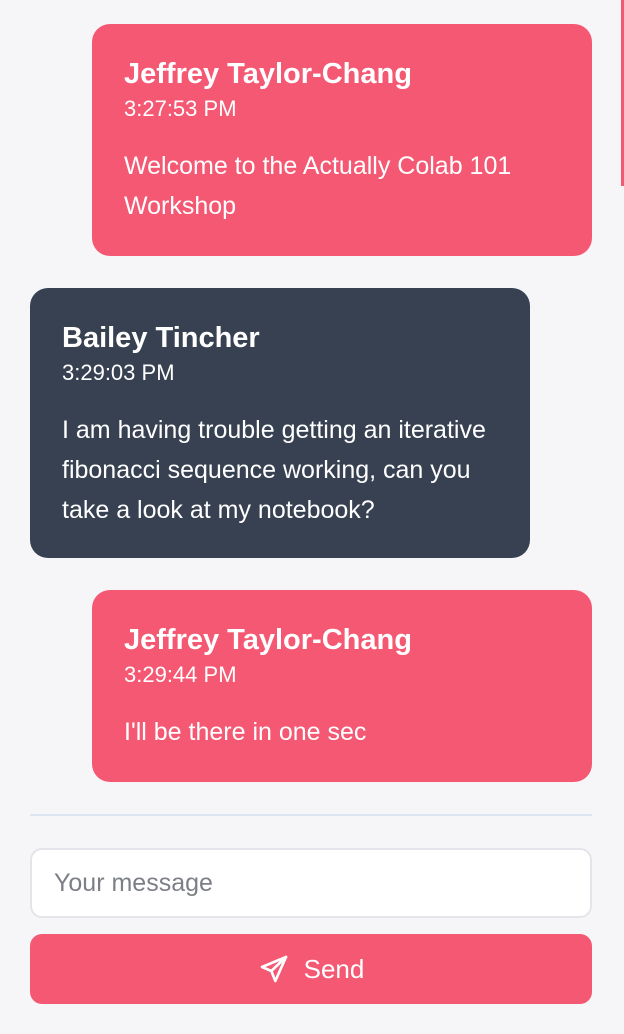 This screenshot has width=624, height=1034. I want to click on message-timestamp: 3:29:03 PM, so click(118, 372).